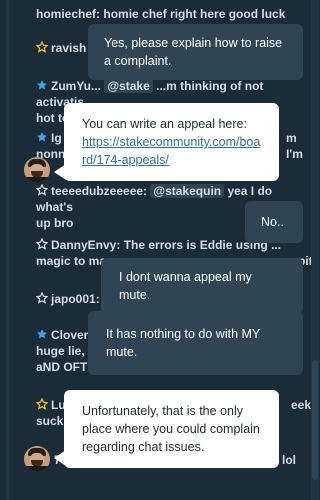 The height and width of the screenshot is (500, 320). Describe the element at coordinates (294, 146) in the screenshot. I see `chat-message-text: m I'm` at that location.